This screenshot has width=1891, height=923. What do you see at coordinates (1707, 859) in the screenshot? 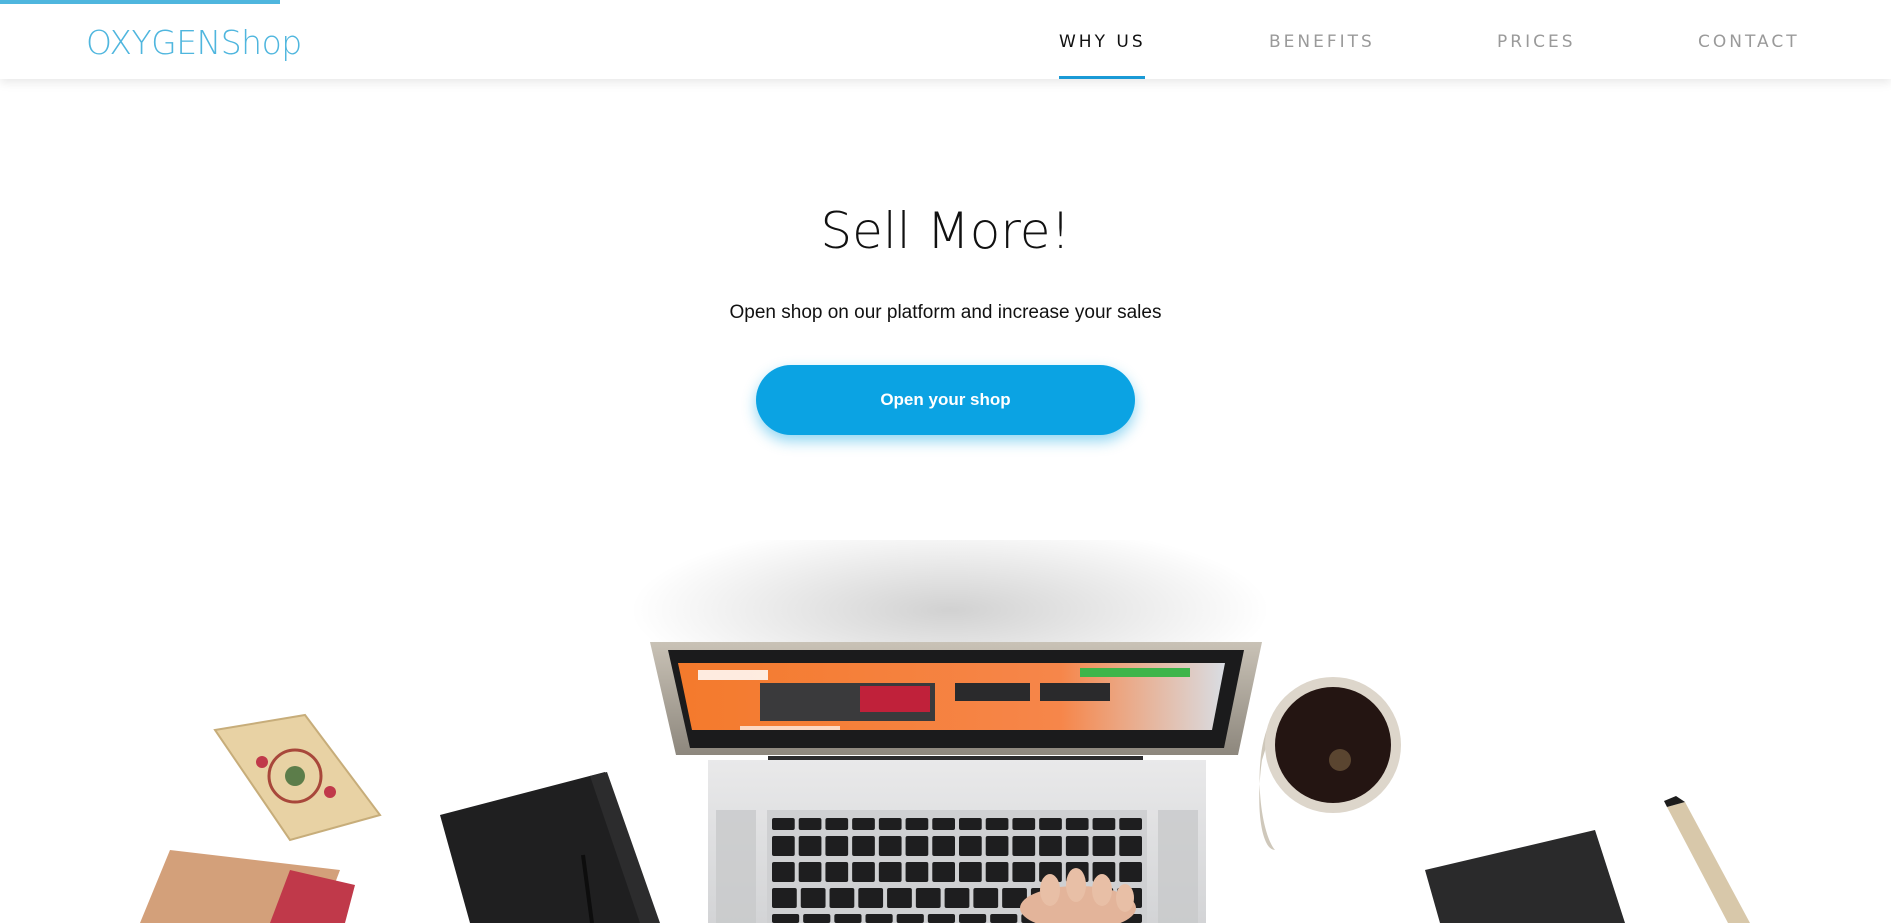
I see `pen-image` at bounding box center [1707, 859].